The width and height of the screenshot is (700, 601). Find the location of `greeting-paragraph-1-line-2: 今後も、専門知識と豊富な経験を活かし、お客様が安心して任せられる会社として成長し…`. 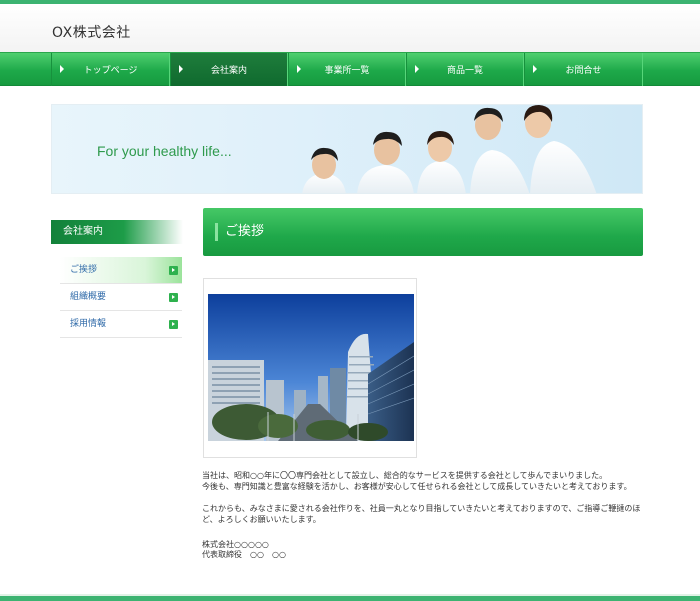

greeting-paragraph-1-line-2: 今後も、専門知識と豊富な経験を活かし、お客様が安心して任せられる会社として成長し… is located at coordinates (417, 486).